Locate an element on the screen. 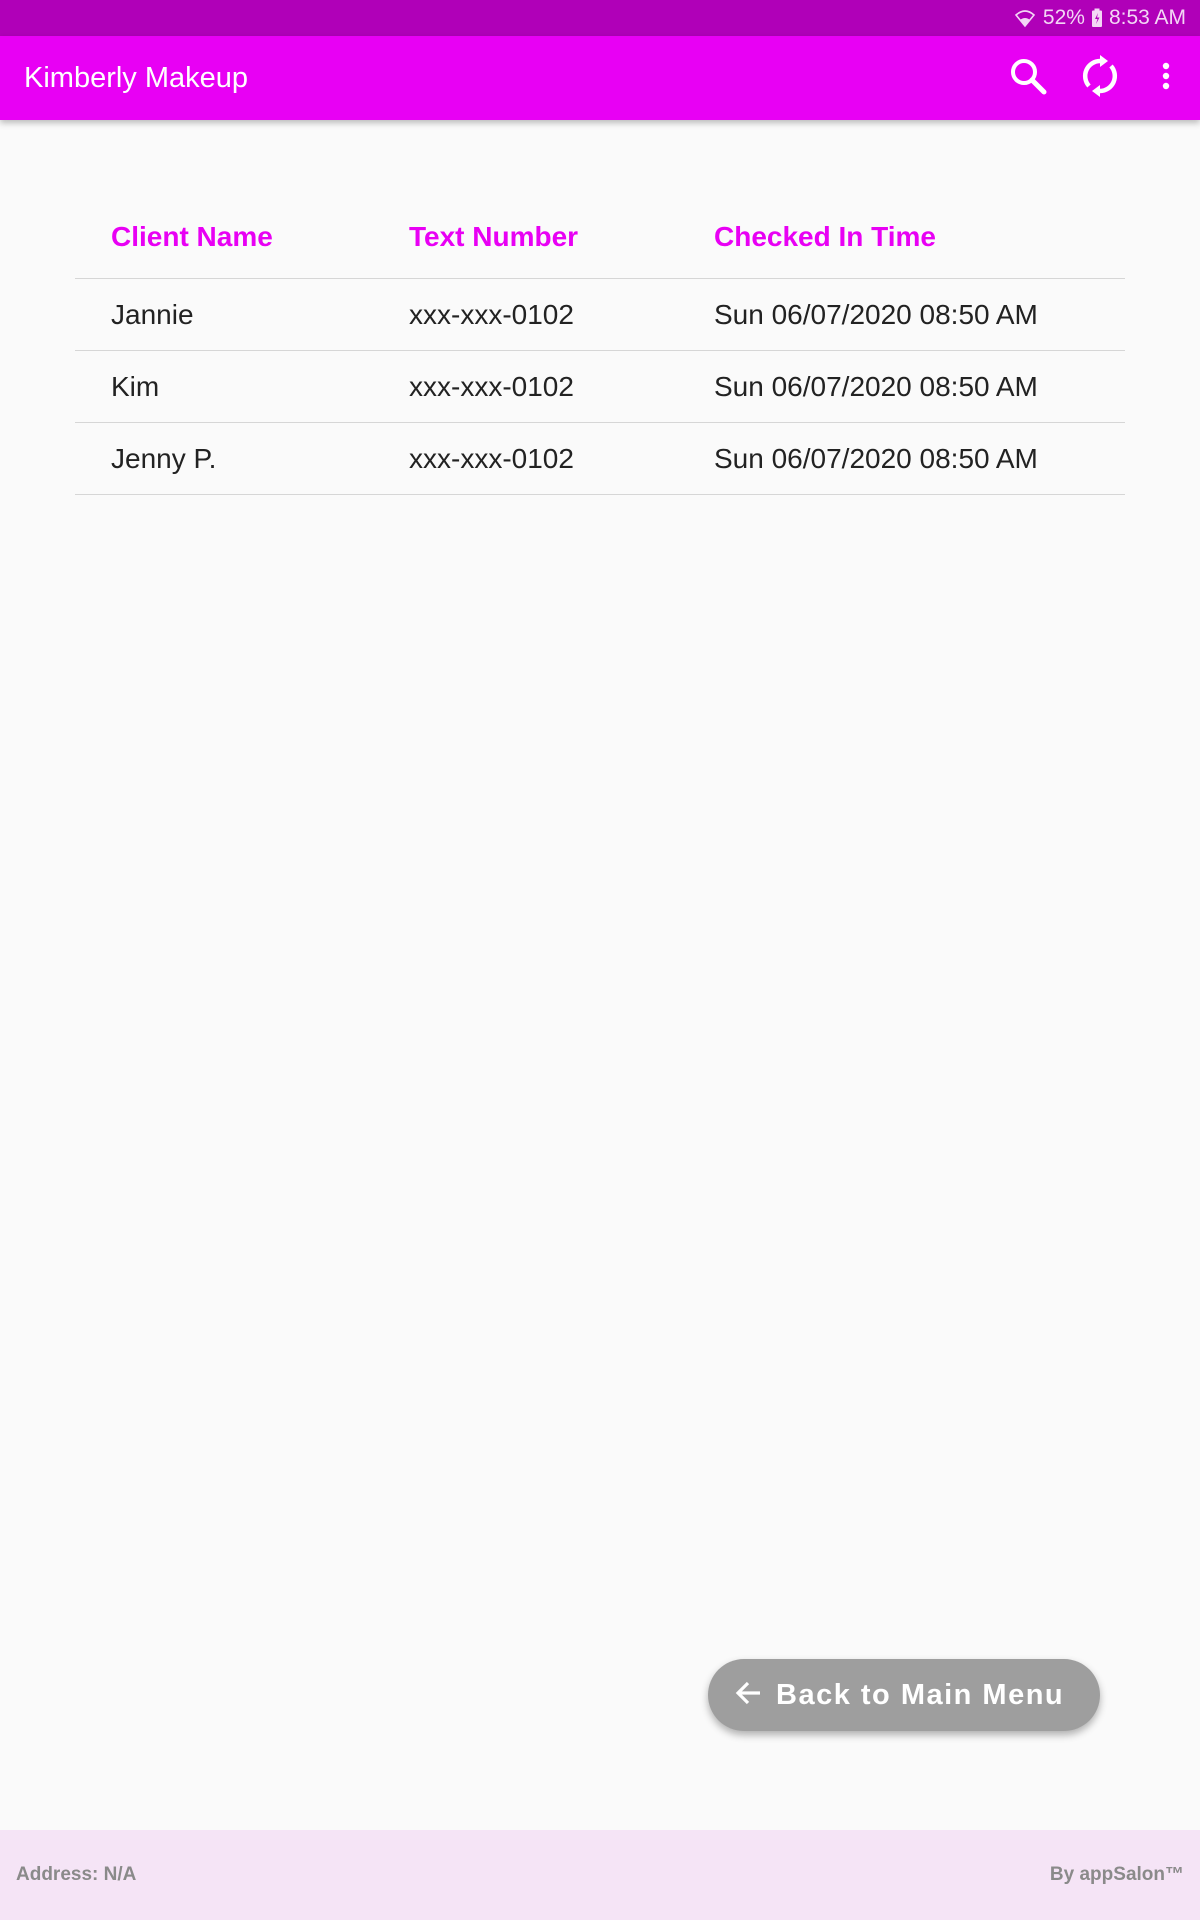 This screenshot has width=1200, height=1920. header-checked-in-time: Checked In Time is located at coordinates (919, 237).